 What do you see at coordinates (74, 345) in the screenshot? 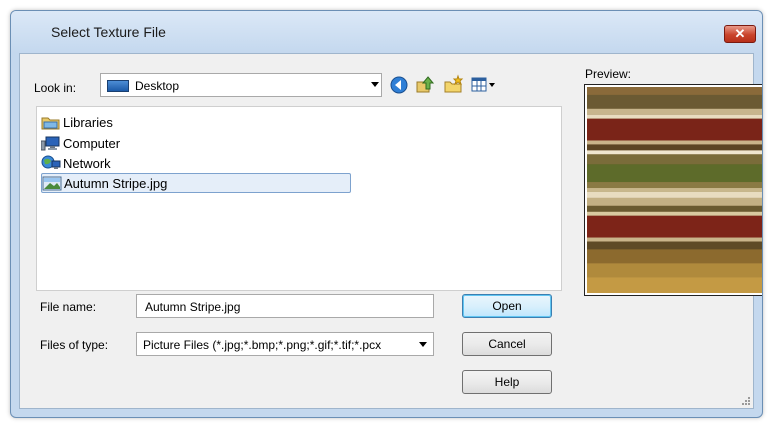
I see `files-of-type-label: Files of type:` at bounding box center [74, 345].